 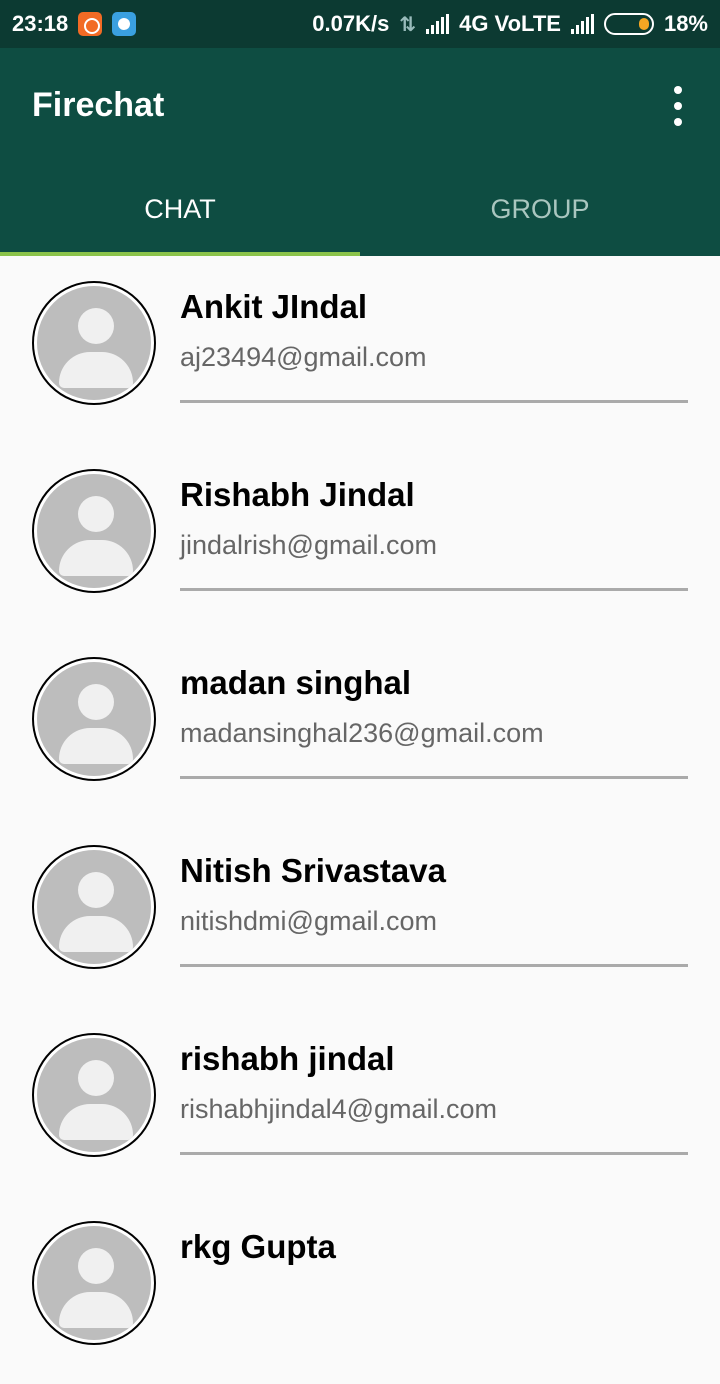 I want to click on data-activity-icon: ⇅, so click(x=408, y=24).